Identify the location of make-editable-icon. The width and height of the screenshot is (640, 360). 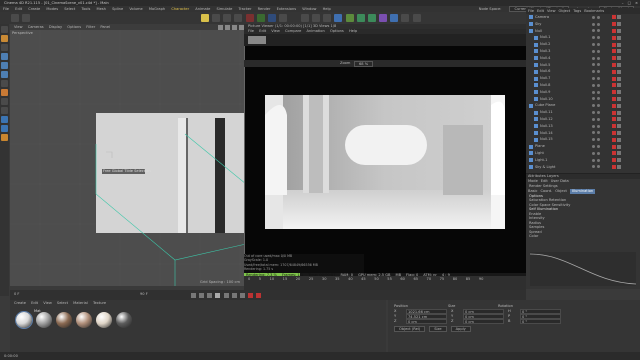
(4, 29).